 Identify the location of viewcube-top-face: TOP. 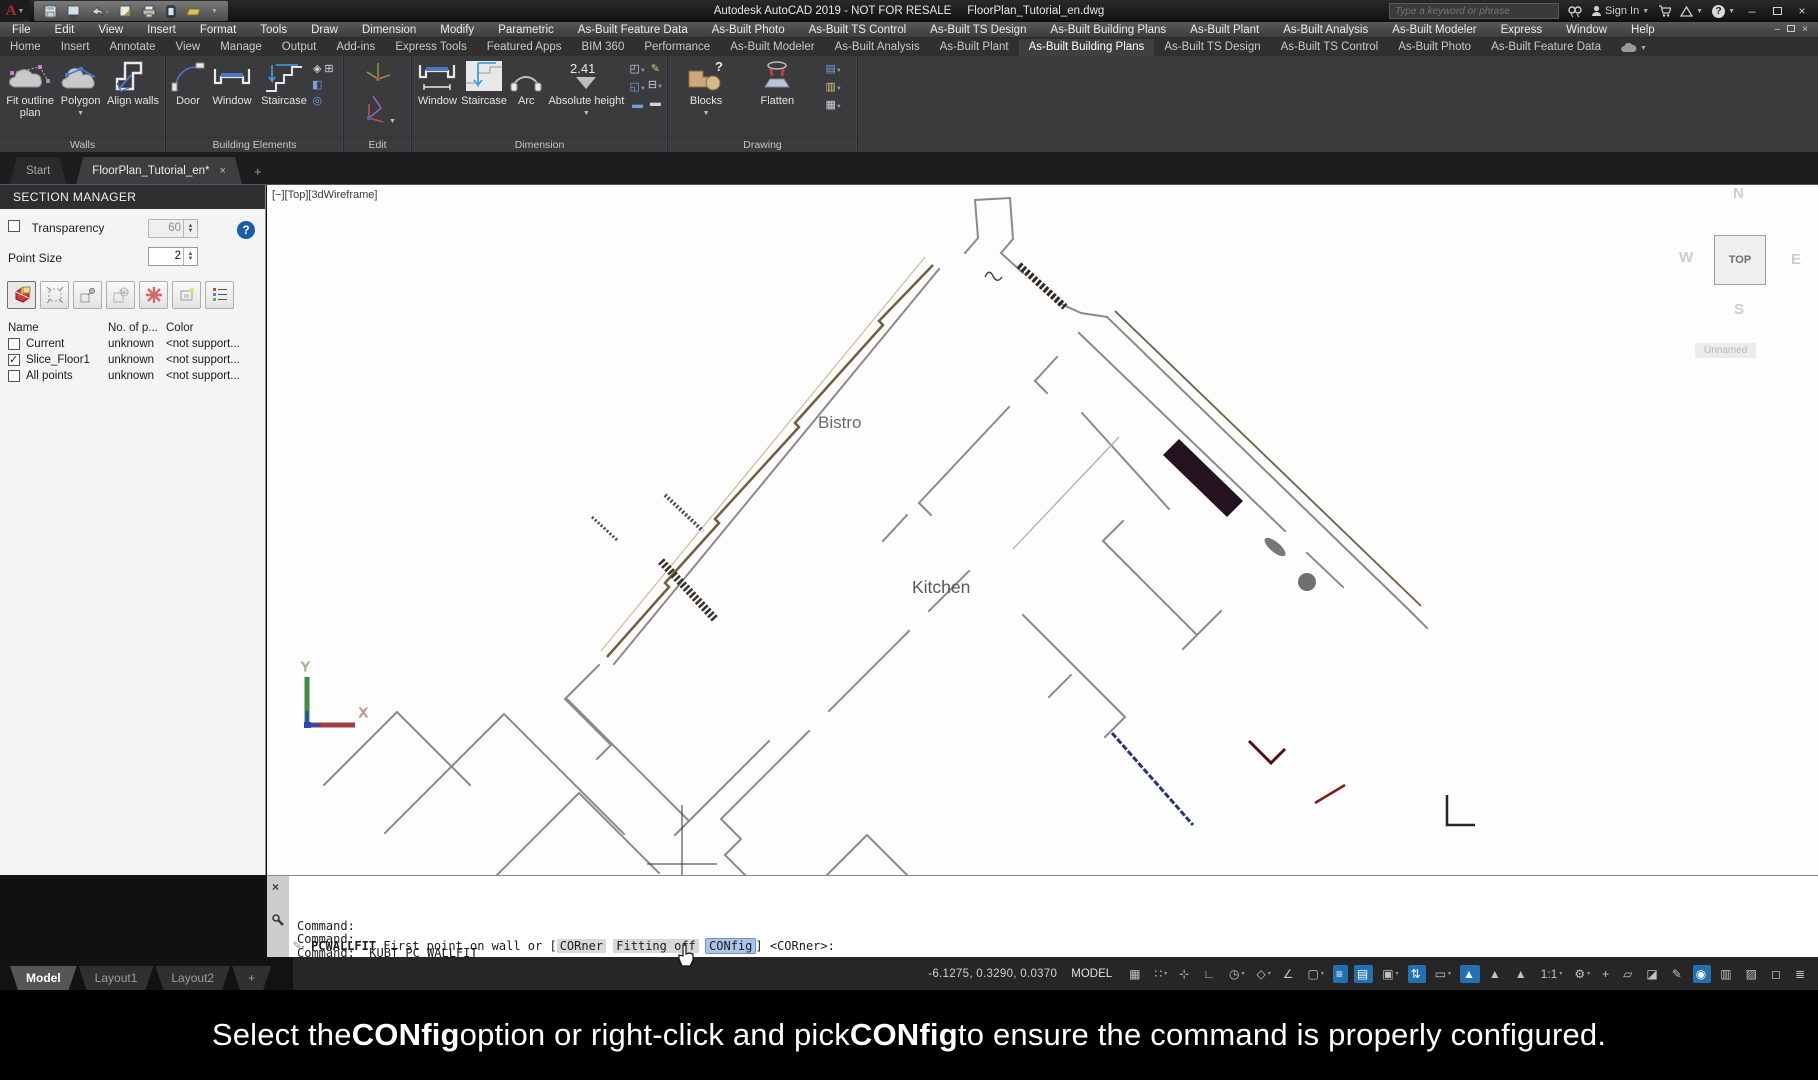
(1740, 260).